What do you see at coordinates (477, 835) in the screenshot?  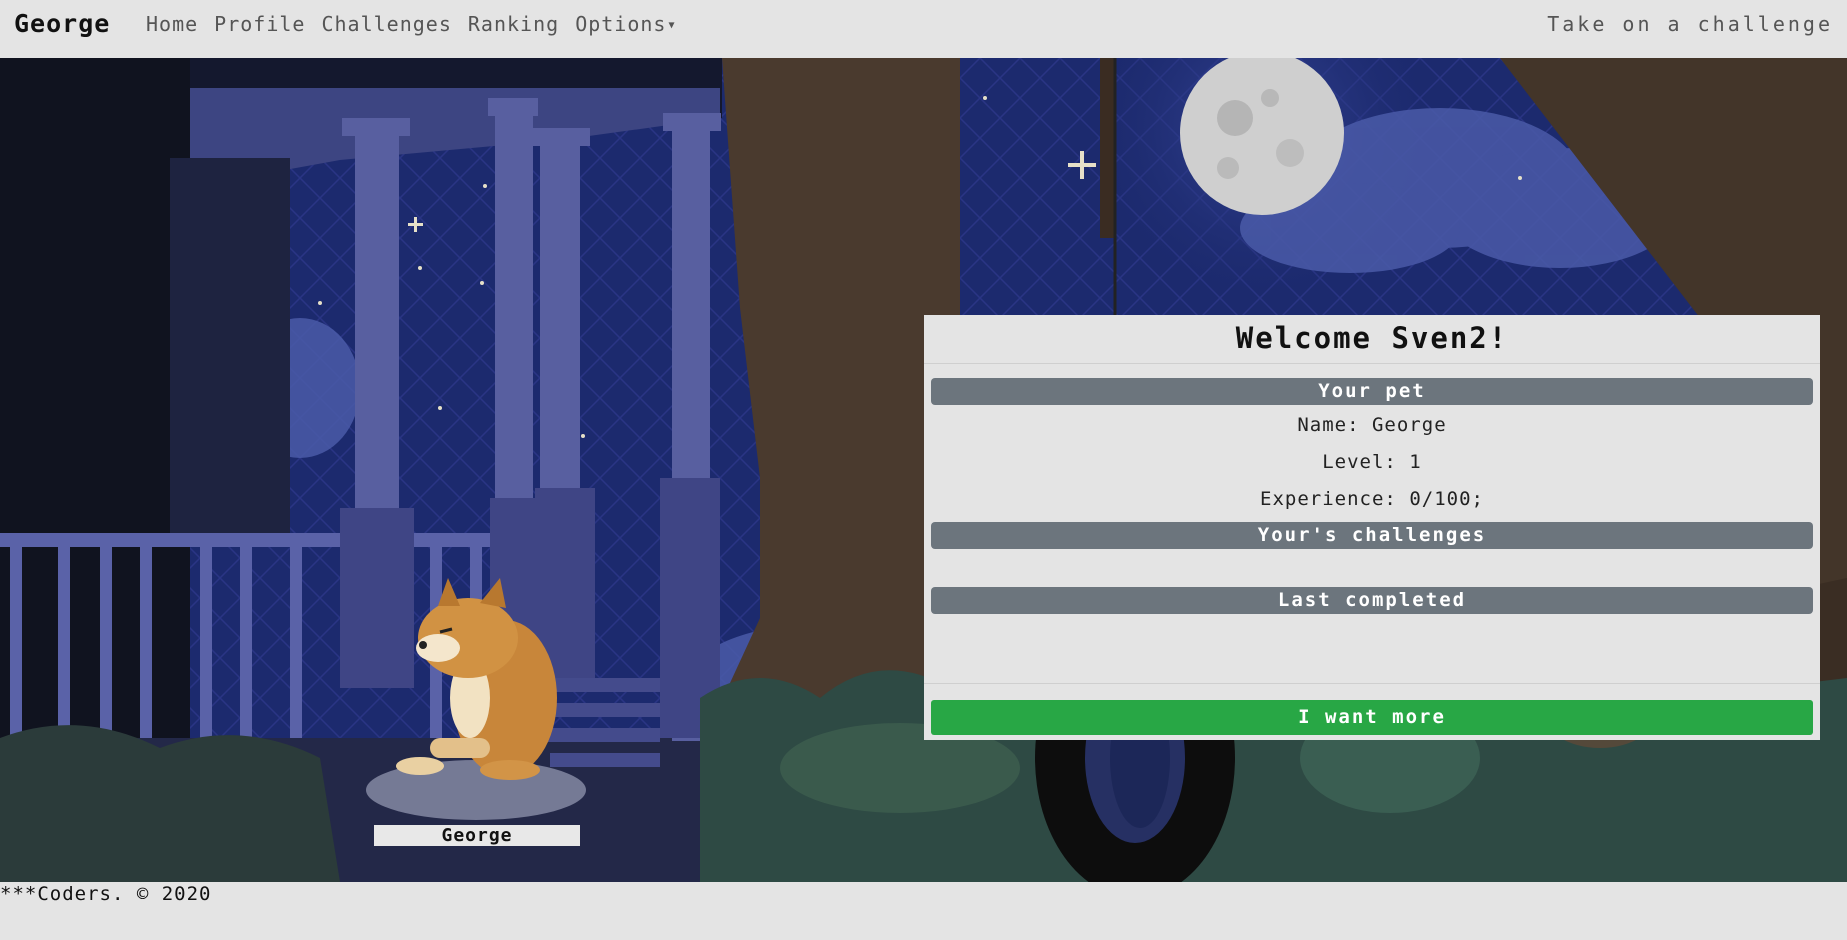 I see `pet-name-tag: George` at bounding box center [477, 835].